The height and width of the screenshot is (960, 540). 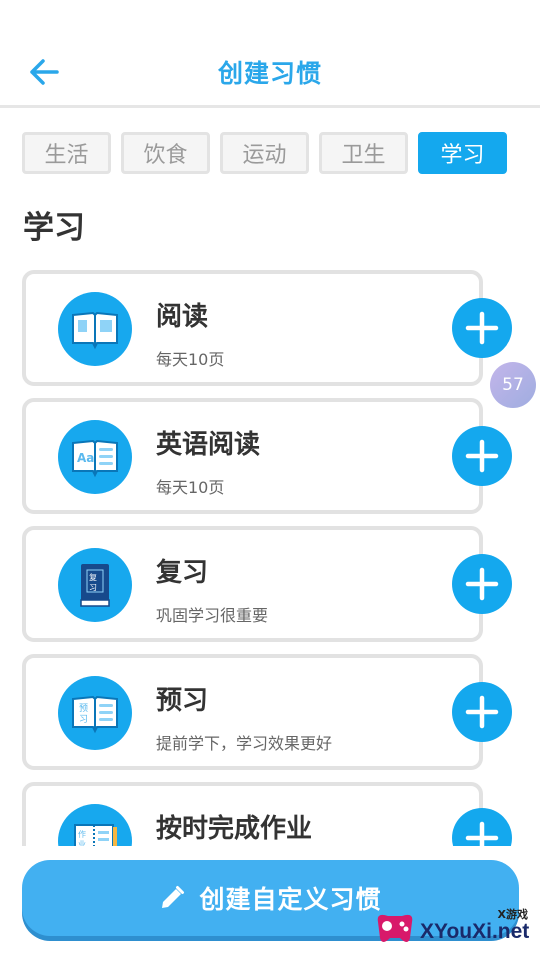 What do you see at coordinates (95, 457) in the screenshot?
I see `english-book-icon: Aa` at bounding box center [95, 457].